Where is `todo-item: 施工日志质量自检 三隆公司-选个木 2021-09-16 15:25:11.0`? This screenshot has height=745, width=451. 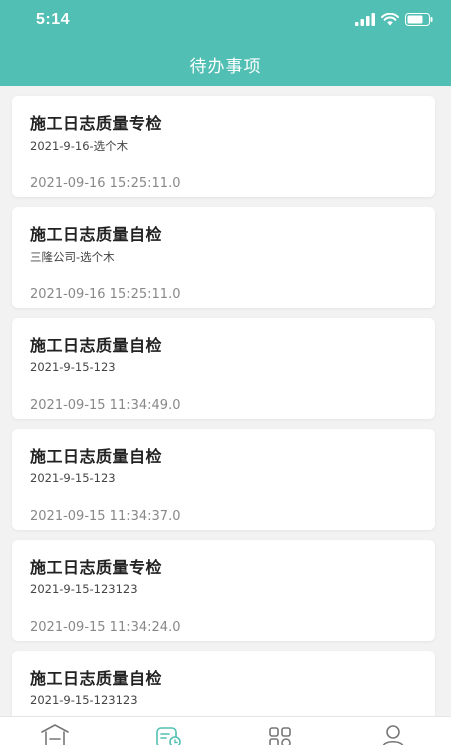
todo-item: 施工日志质量自检 三隆公司-选个木 2021-09-16 15:25:11.0 is located at coordinates (223, 257).